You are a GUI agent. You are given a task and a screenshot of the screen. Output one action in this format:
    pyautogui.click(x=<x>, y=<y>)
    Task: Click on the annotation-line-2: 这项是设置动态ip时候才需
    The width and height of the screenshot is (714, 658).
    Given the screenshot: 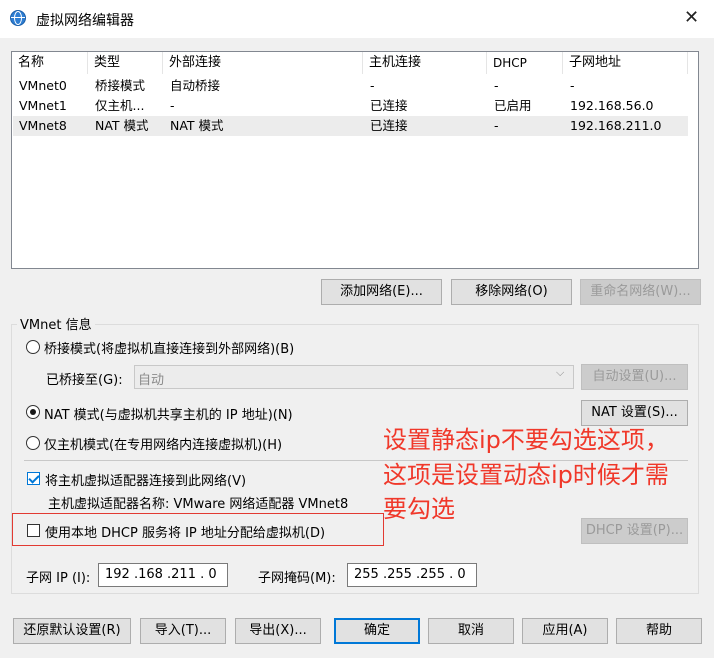 What is the action you would take?
    pyautogui.click(x=526, y=475)
    